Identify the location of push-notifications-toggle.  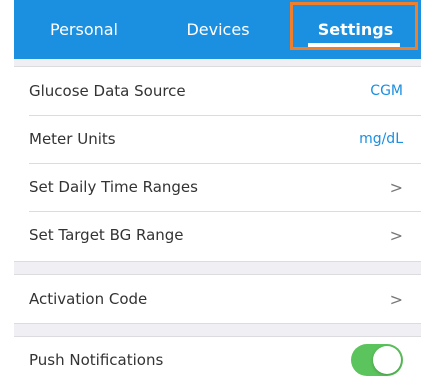
(377, 360).